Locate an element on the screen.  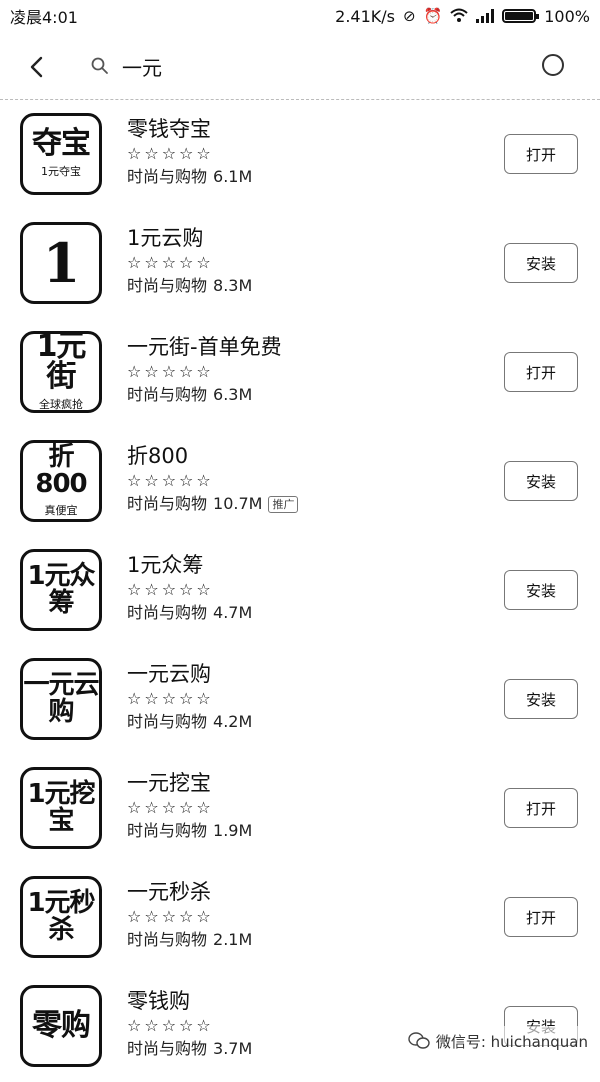
battery-percent: 100% is located at coordinates (567, 16).